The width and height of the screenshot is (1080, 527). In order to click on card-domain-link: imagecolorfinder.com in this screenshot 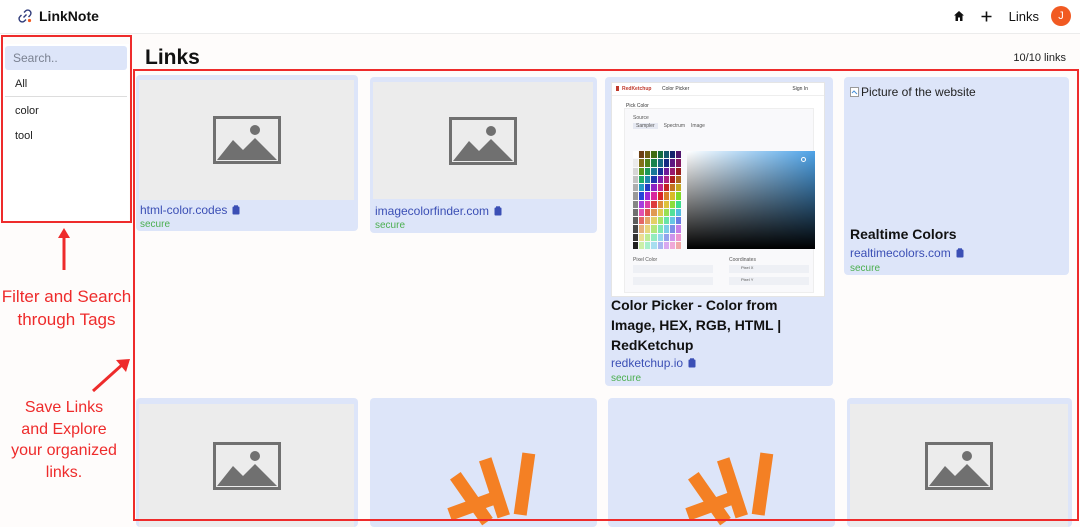, I will do `click(432, 211)`.